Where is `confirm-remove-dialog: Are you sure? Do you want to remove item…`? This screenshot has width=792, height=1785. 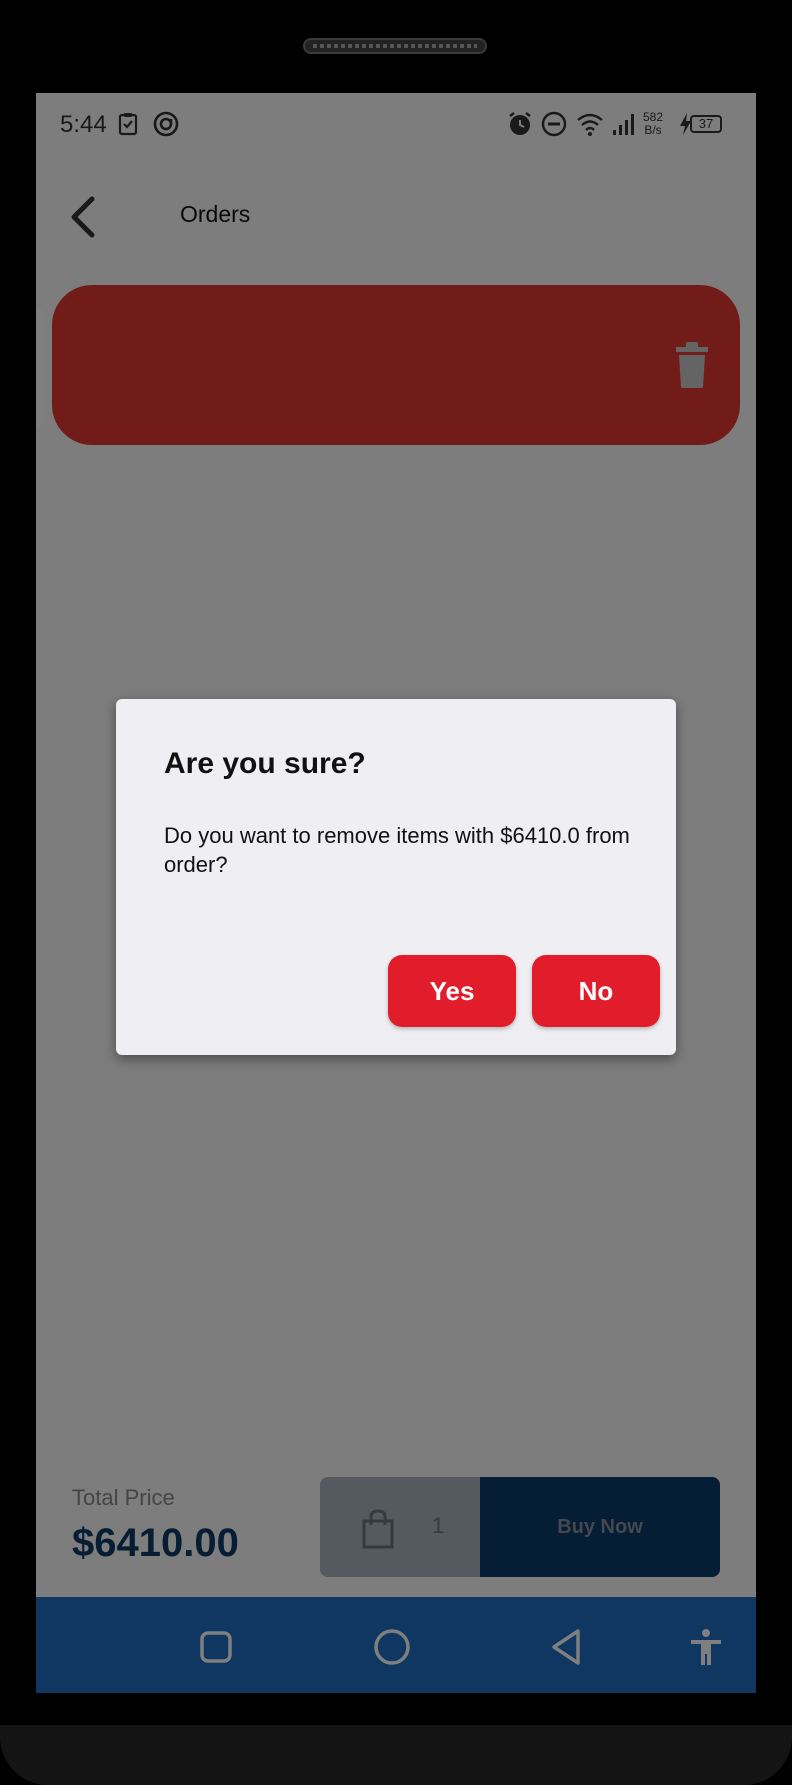
confirm-remove-dialog: Are you sure? Do you want to remove item… is located at coordinates (396, 877).